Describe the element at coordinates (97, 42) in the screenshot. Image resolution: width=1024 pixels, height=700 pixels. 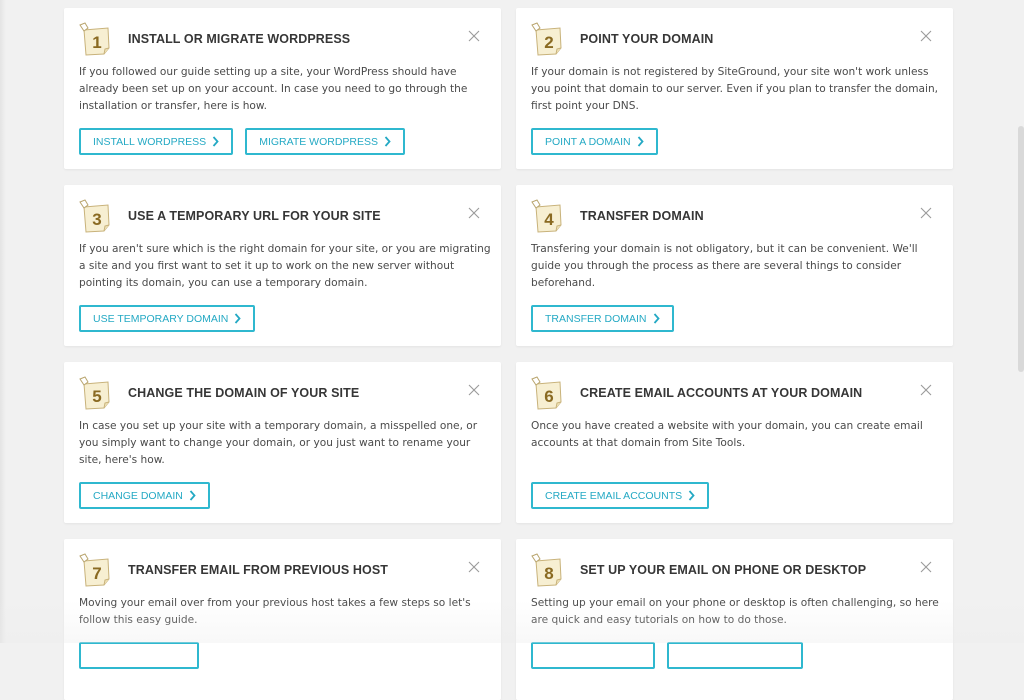
I see `step-number: 1` at that location.